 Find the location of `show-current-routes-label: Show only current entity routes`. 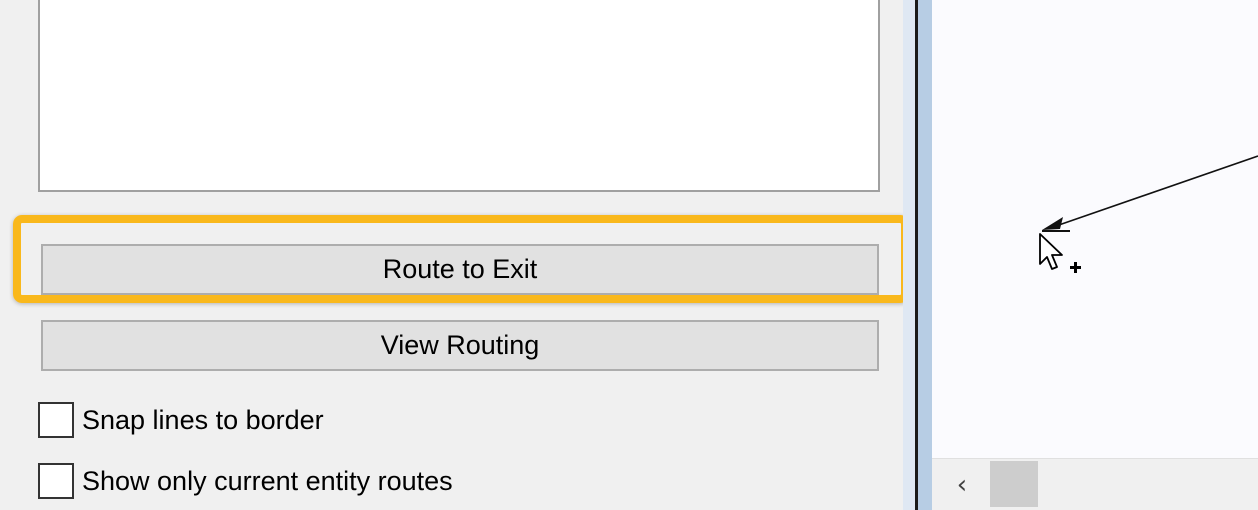

show-current-routes-label: Show only current entity routes is located at coordinates (267, 480).